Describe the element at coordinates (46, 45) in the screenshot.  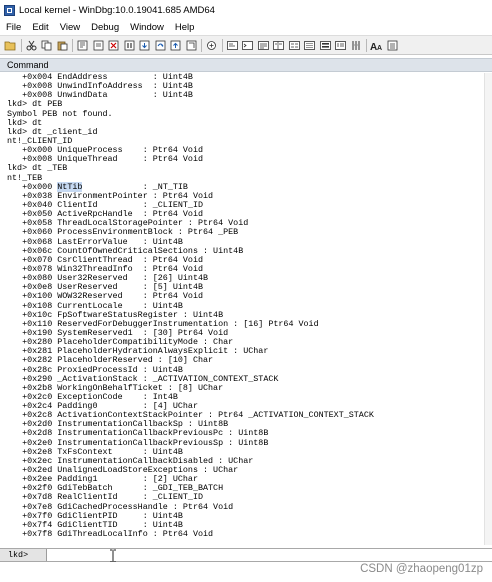
I see `copy-icon` at that location.